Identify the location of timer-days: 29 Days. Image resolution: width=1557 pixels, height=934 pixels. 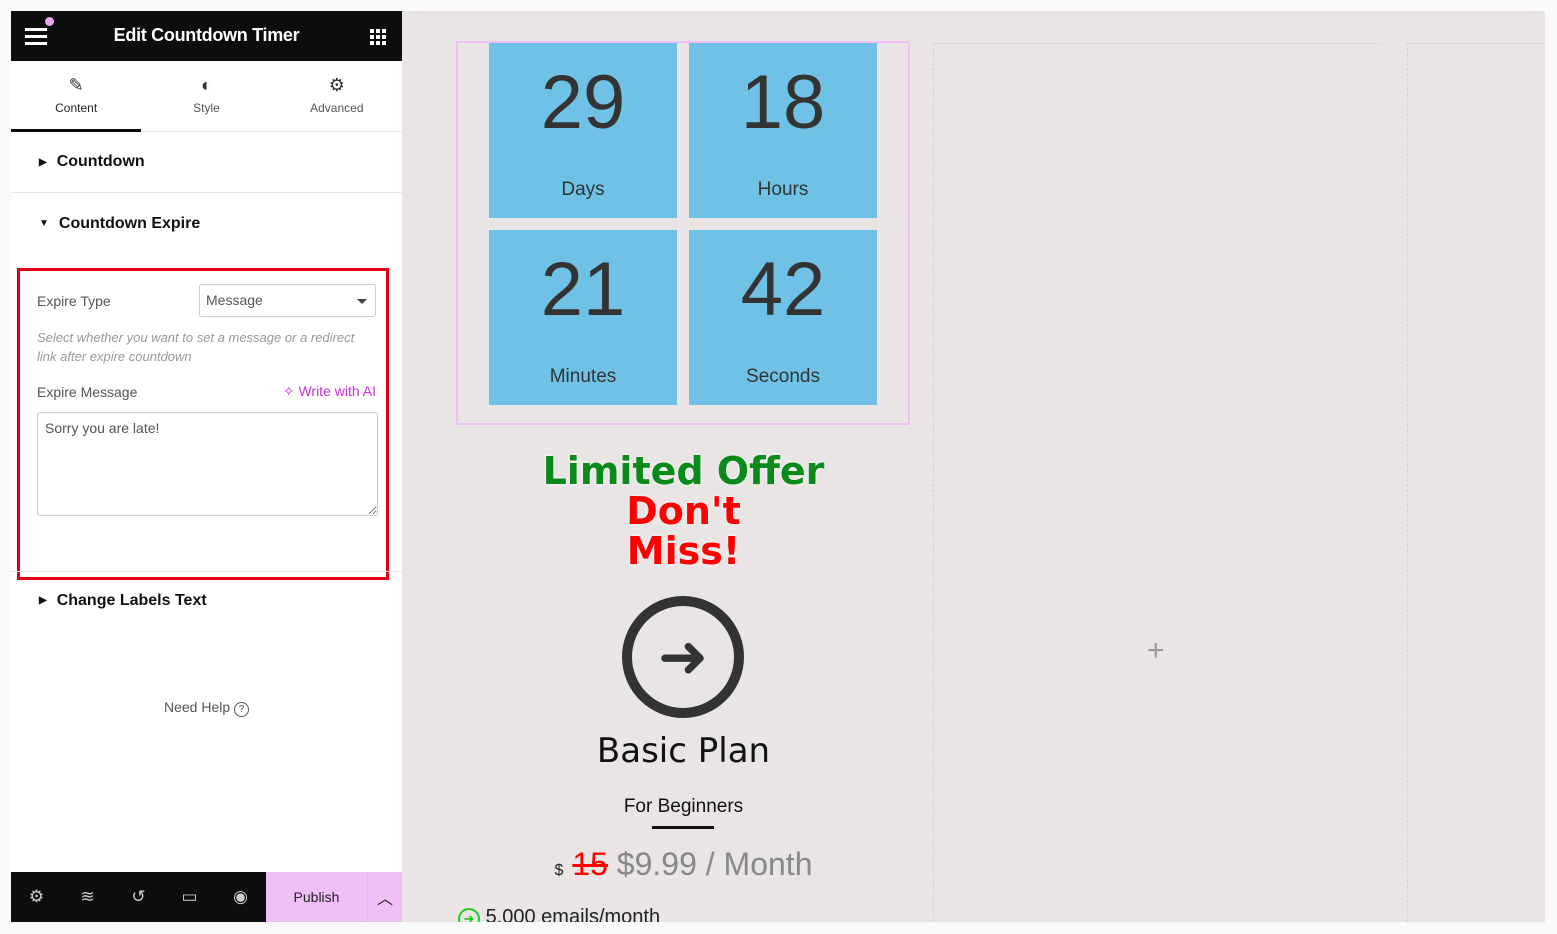
(583, 130).